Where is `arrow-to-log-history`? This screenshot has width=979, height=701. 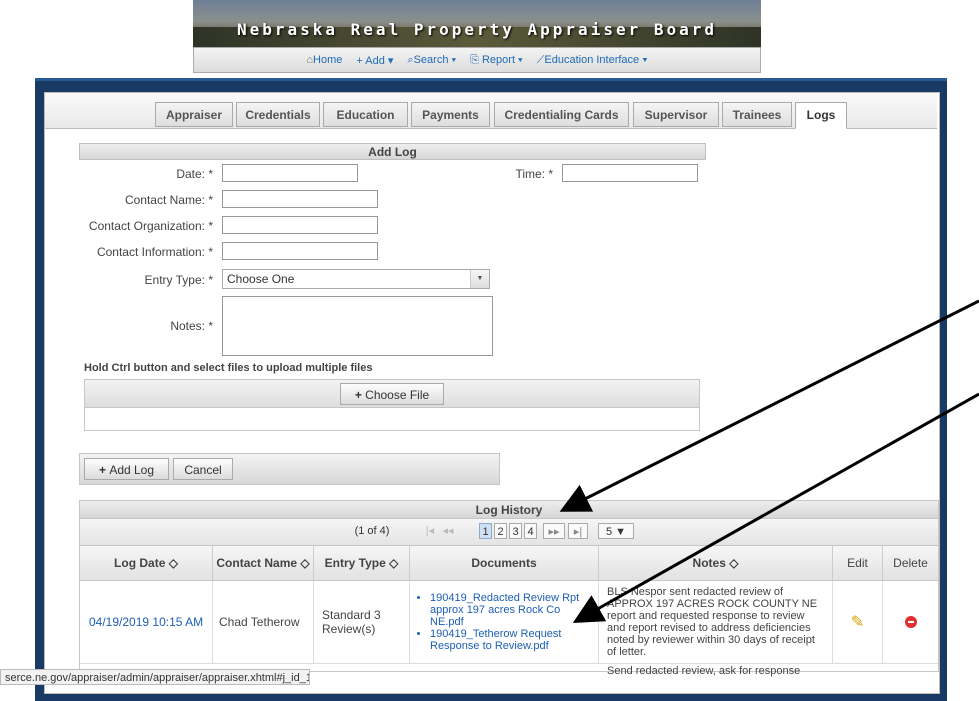 arrow-to-log-history is located at coordinates (769, 405).